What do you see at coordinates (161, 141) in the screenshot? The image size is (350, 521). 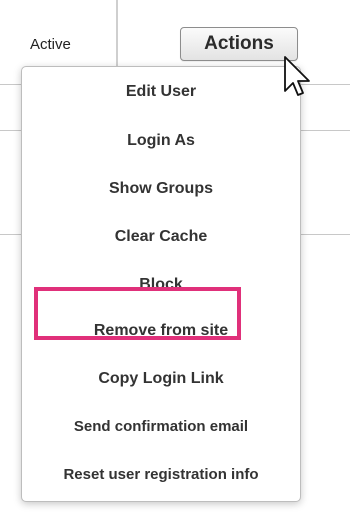 I see `menu-item-login-as: Login As` at bounding box center [161, 141].